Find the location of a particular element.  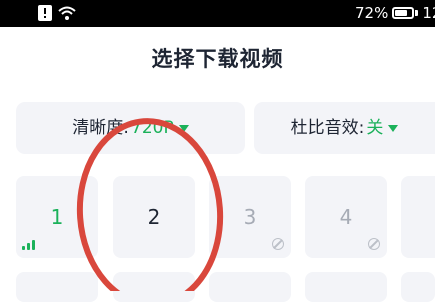

dolby-selector: 杜比音效: 关 is located at coordinates (344, 128).